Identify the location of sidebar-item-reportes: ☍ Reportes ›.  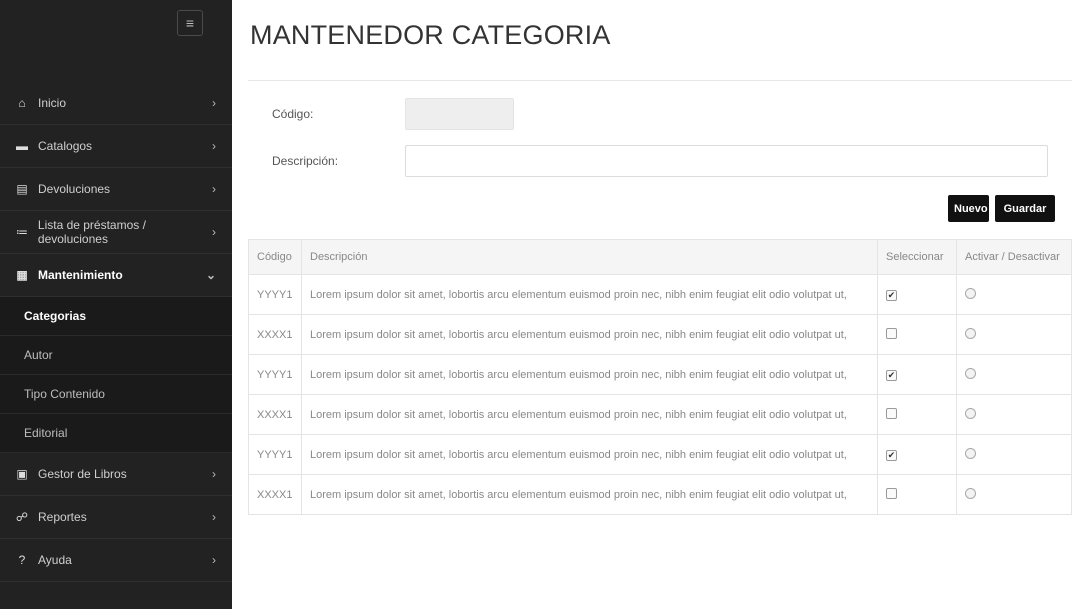
(116, 517).